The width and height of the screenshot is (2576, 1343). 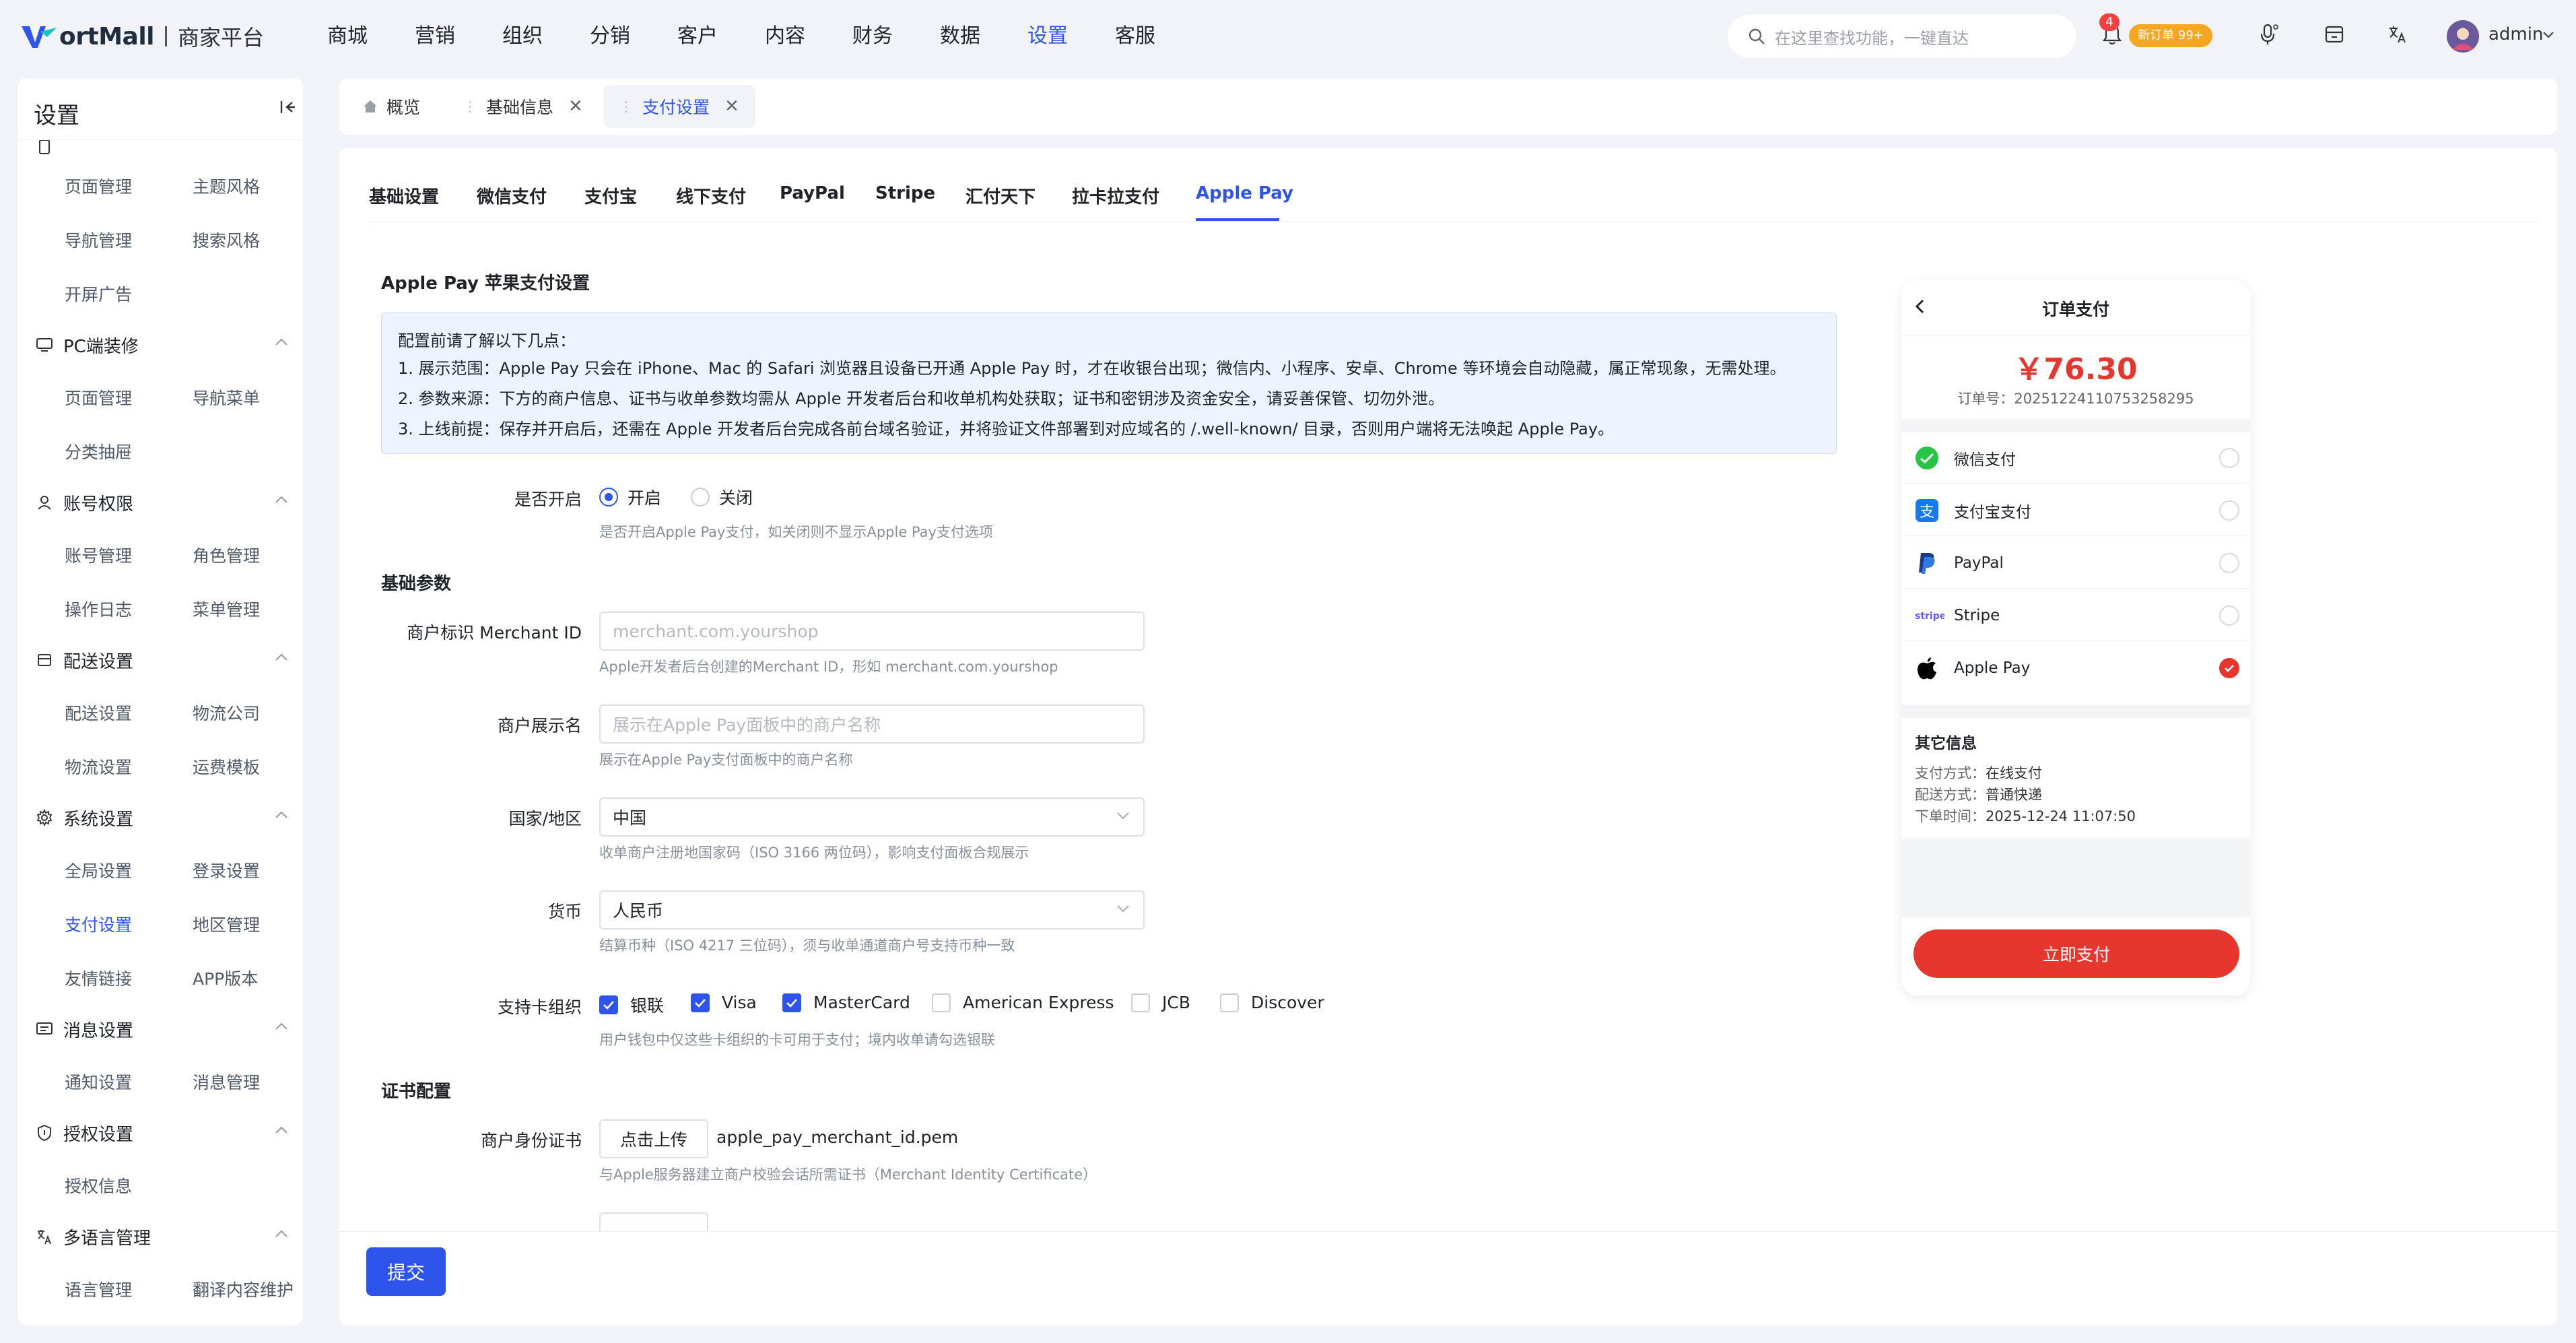 What do you see at coordinates (721, 36) in the screenshot?
I see `top-nav-item: 客户` at bounding box center [721, 36].